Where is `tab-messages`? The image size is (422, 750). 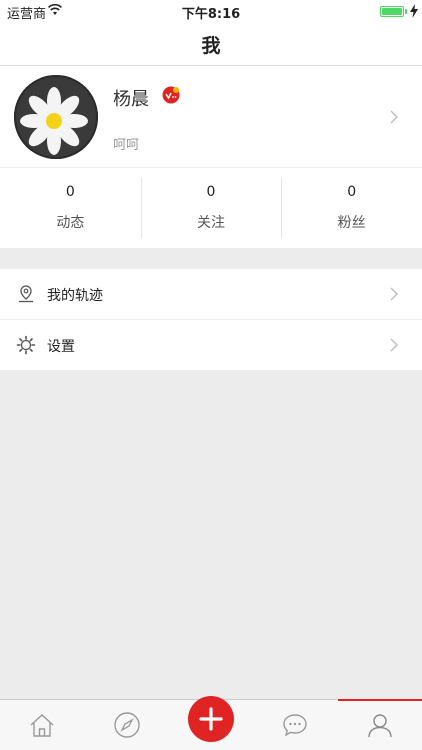 tab-messages is located at coordinates (295, 725).